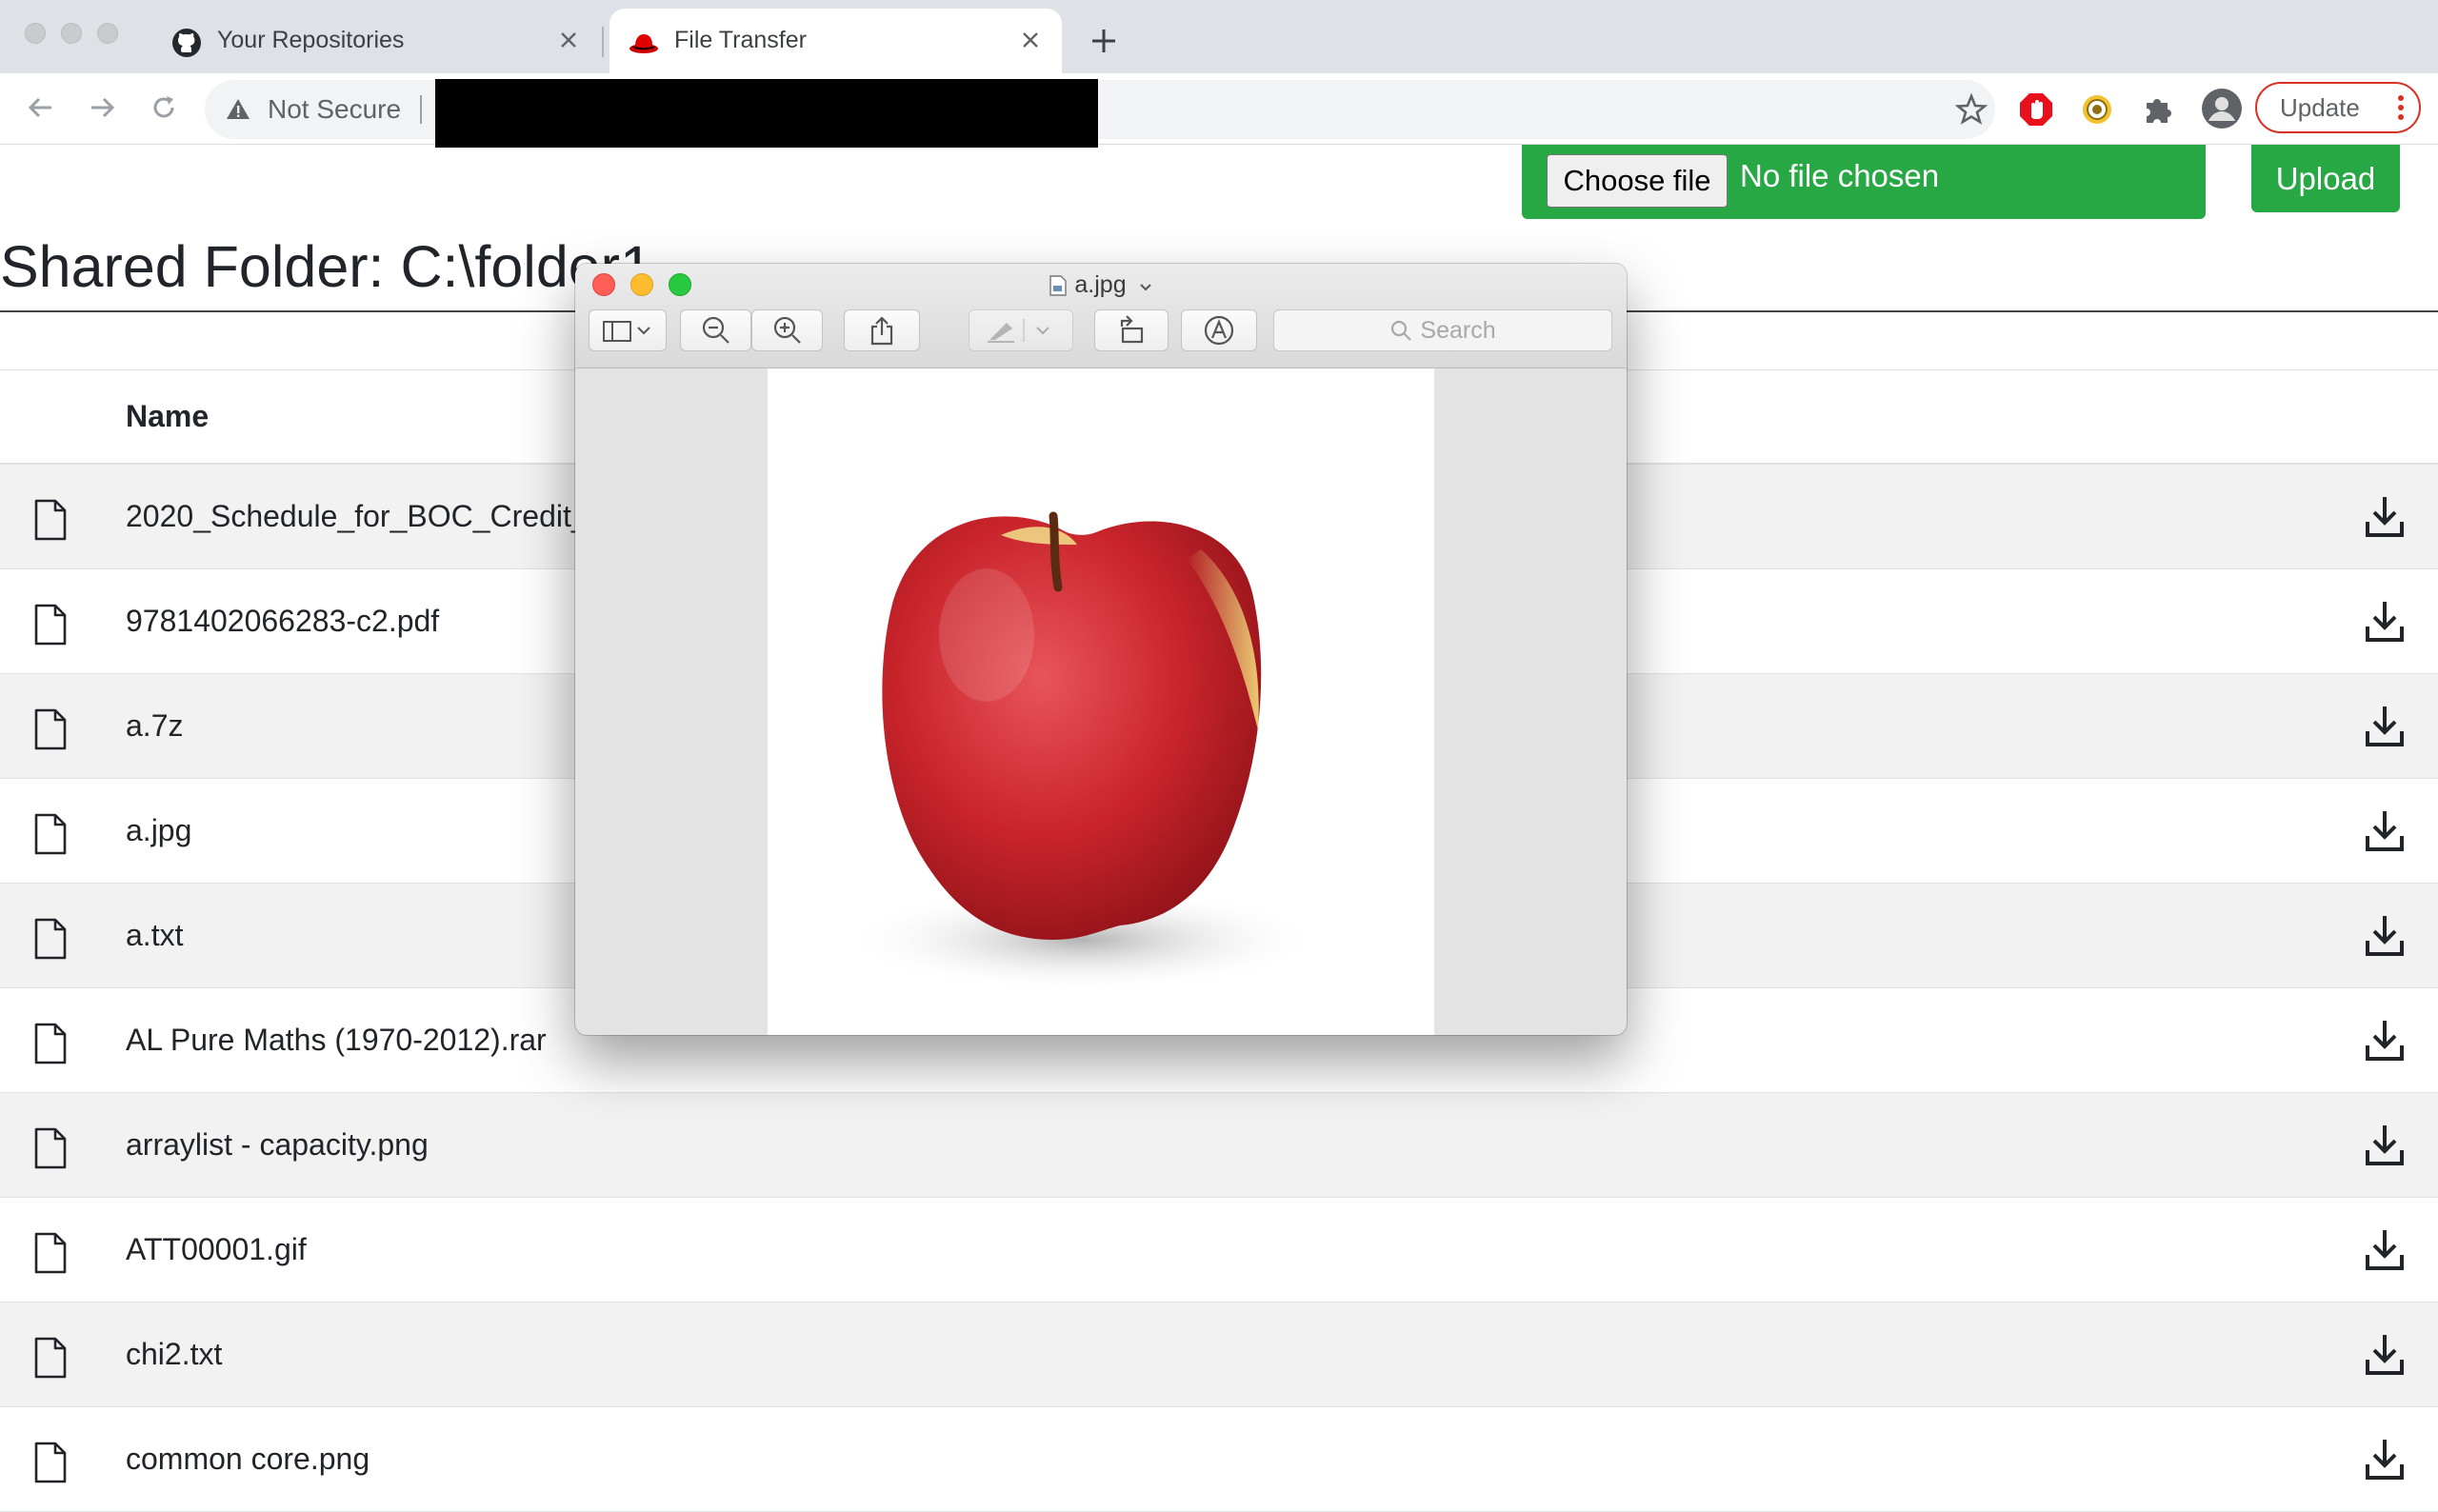 This screenshot has width=2438, height=1512. What do you see at coordinates (2159, 109) in the screenshot?
I see `extensions-puzzle-icon` at bounding box center [2159, 109].